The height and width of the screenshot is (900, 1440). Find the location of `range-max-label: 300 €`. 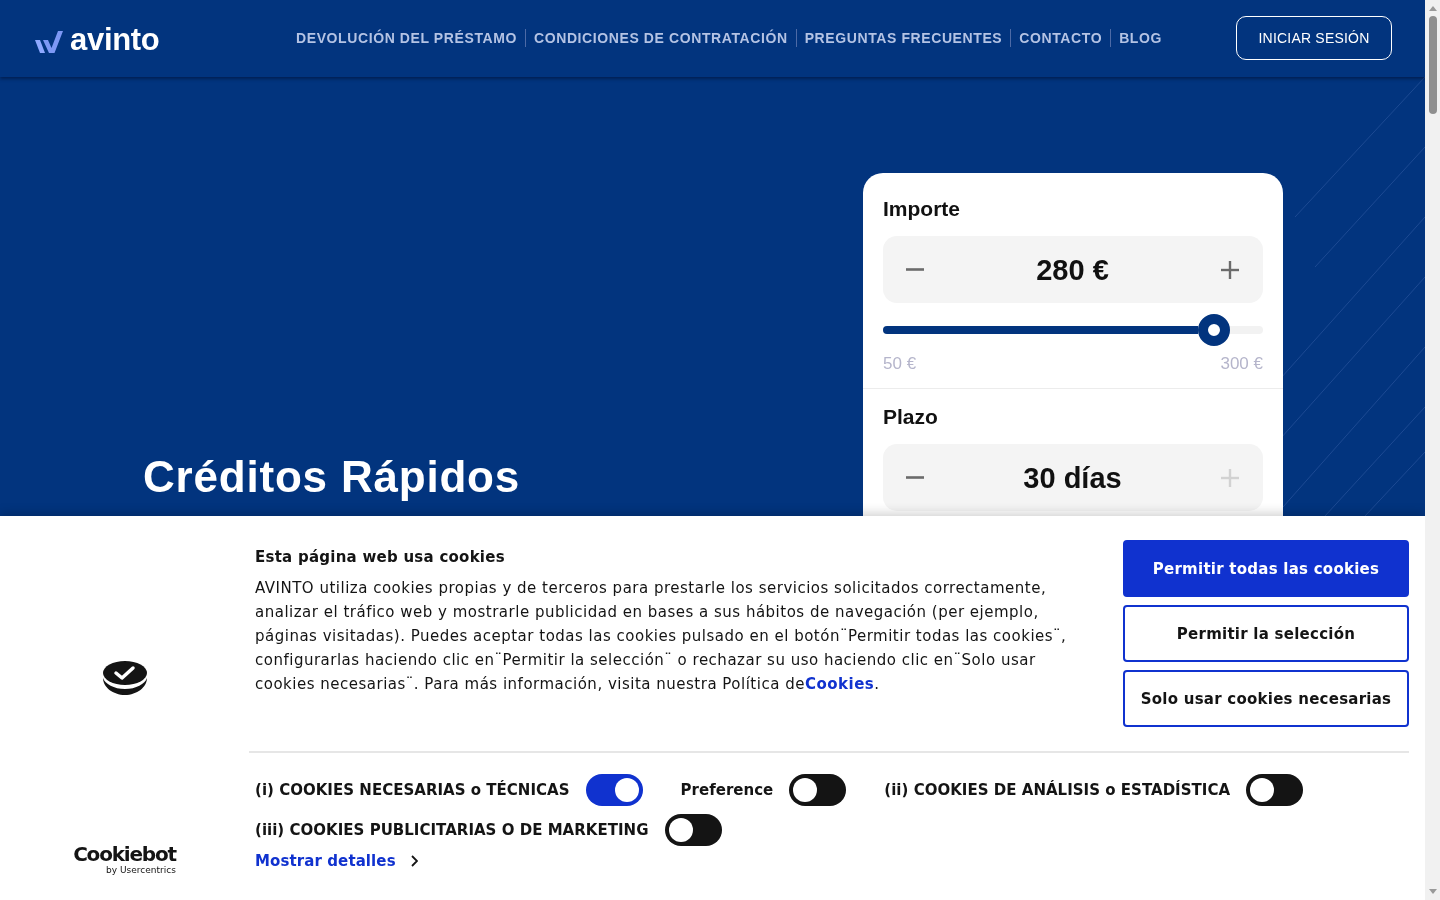

range-max-label: 300 € is located at coordinates (1241, 364).